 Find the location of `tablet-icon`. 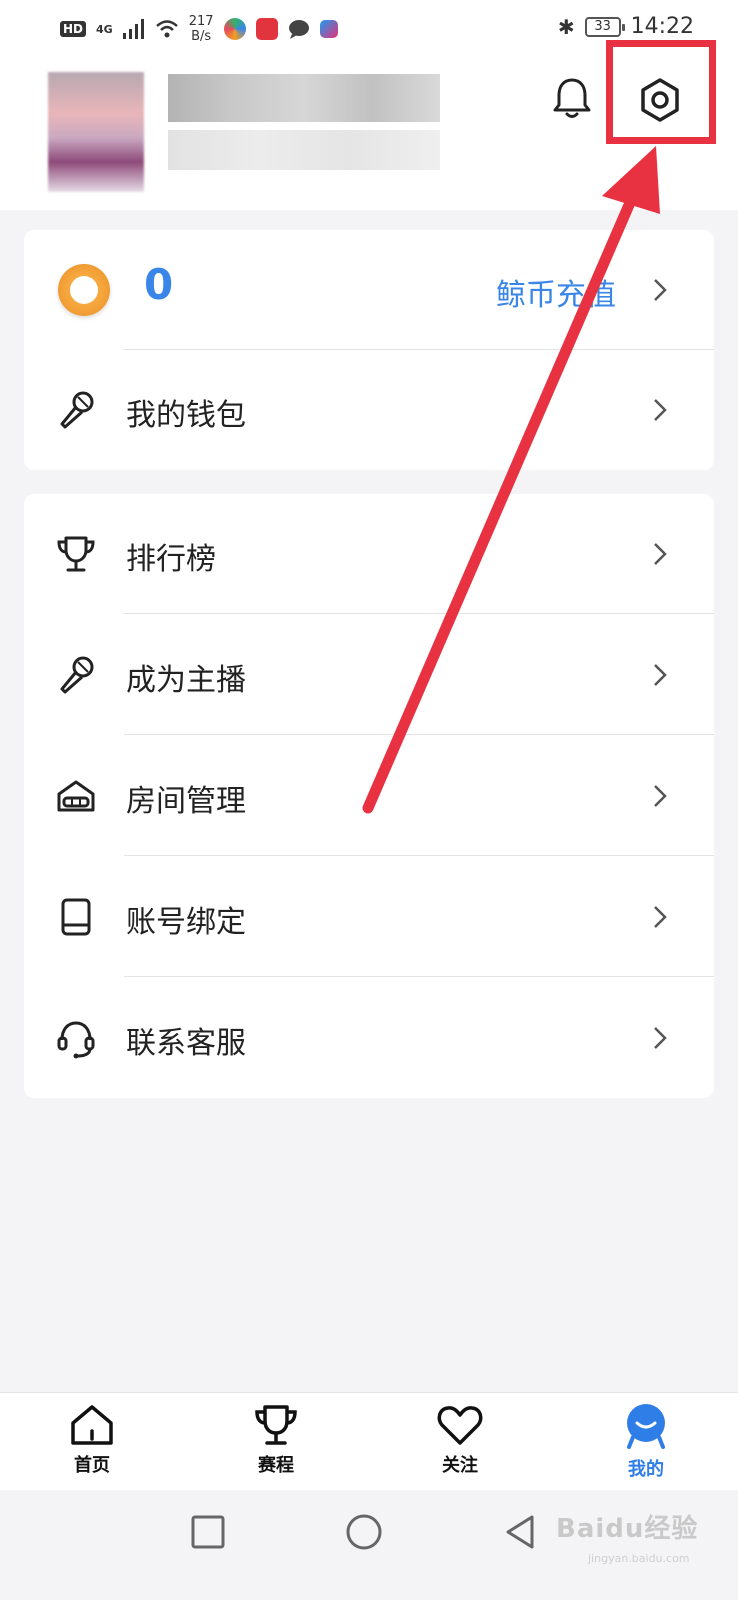

tablet-icon is located at coordinates (76, 917).